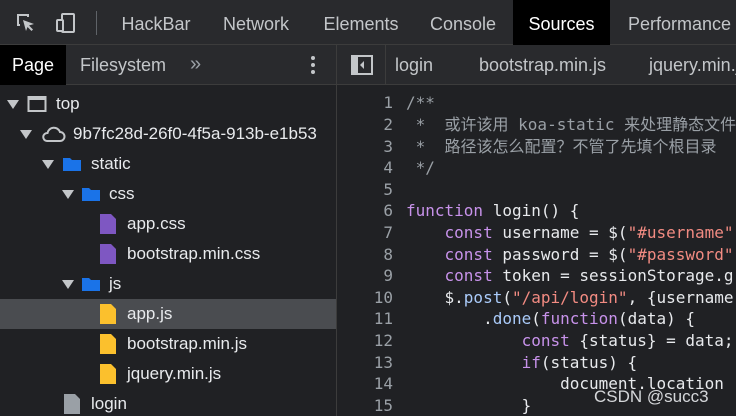 This screenshot has width=736, height=416. What do you see at coordinates (72, 404) in the screenshot?
I see `document-icon` at bounding box center [72, 404].